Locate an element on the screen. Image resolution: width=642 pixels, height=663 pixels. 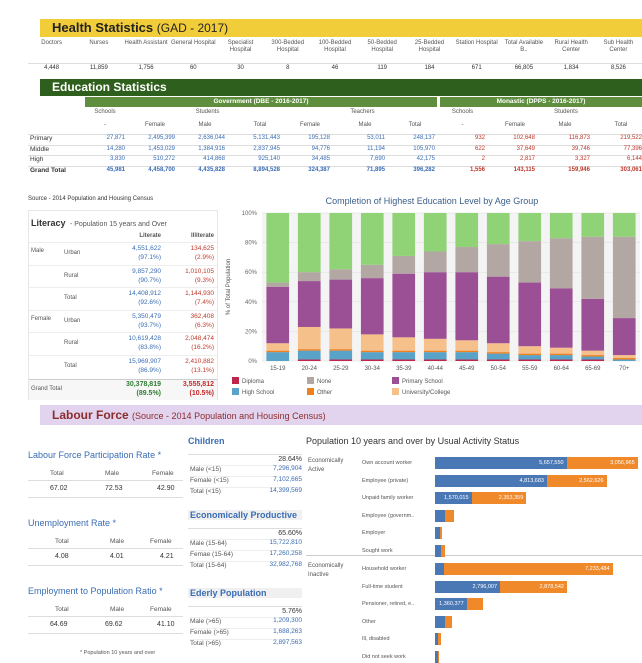
activity-orange-label: 3,056,965 is located at coordinates (622, 463).